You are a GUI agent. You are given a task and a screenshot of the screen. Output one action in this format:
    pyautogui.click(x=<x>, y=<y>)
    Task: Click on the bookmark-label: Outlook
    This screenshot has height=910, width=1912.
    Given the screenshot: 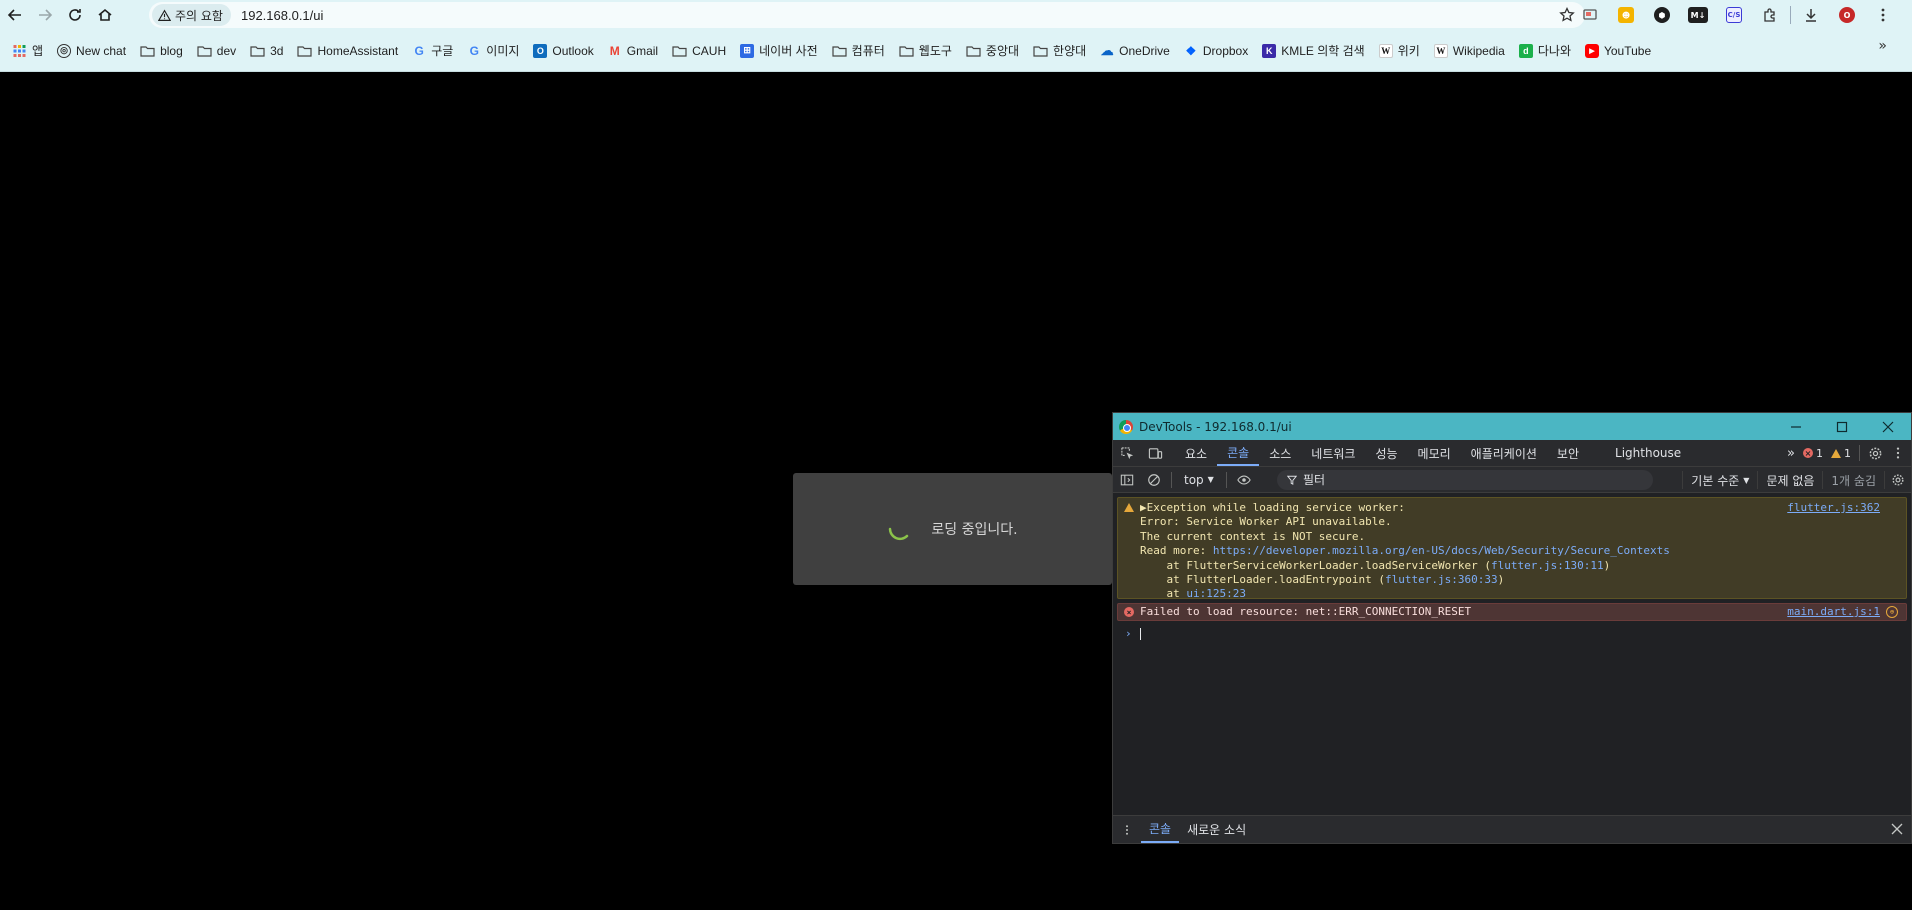 What is the action you would take?
    pyautogui.click(x=573, y=50)
    